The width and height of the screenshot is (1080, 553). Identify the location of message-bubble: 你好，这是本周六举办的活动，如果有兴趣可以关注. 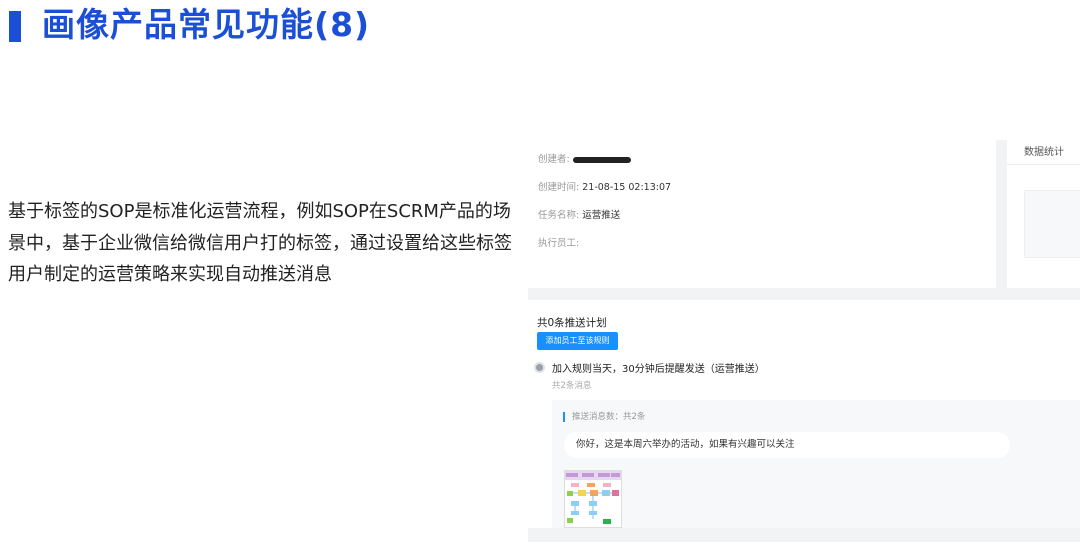
(787, 445).